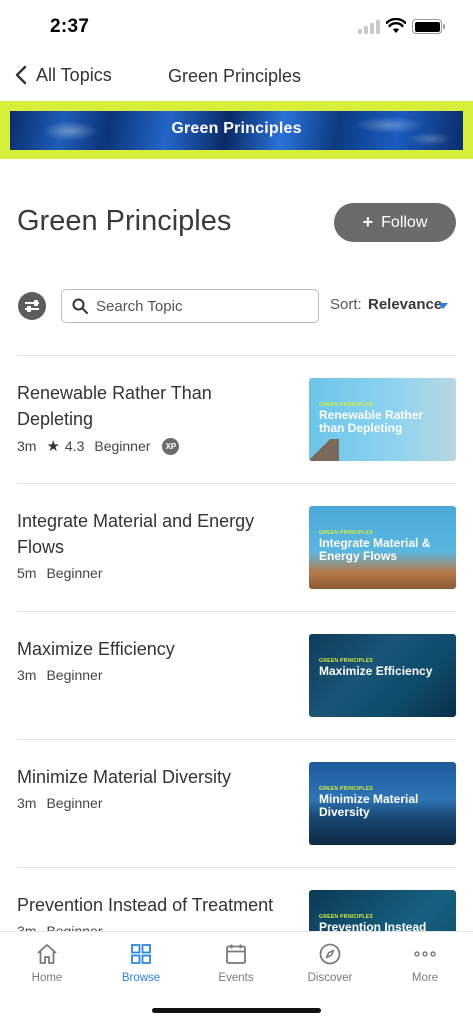 The width and height of the screenshot is (473, 1024). I want to click on battery-icon, so click(428, 26).